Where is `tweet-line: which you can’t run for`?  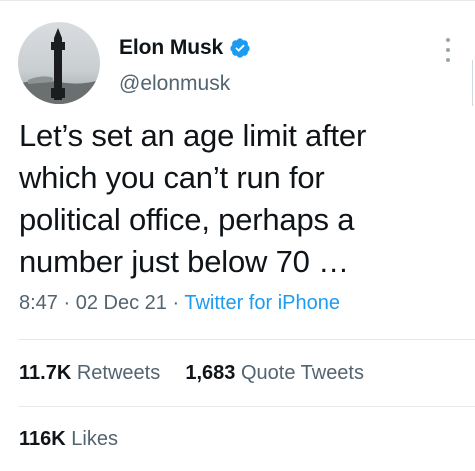 tweet-line: which you can’t run for is located at coordinates (172, 177).